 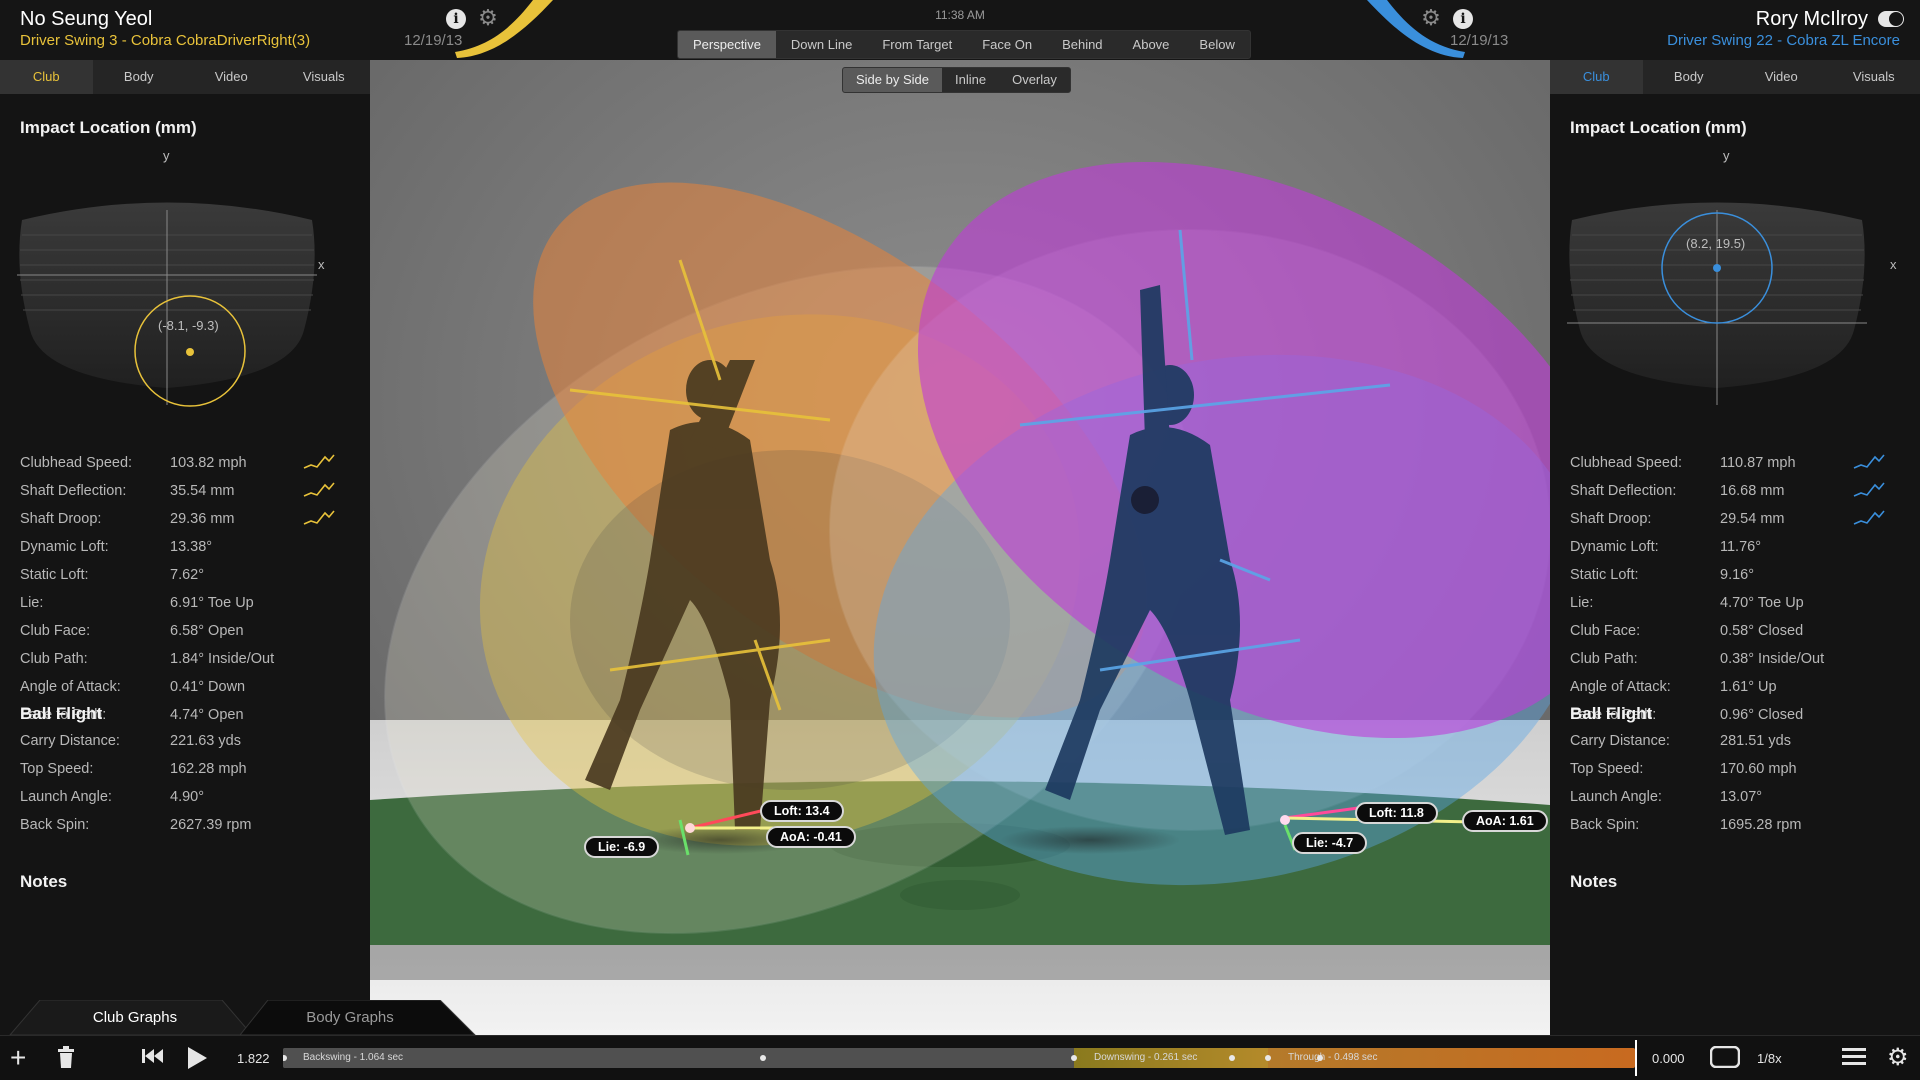 What do you see at coordinates (1605, 825) in the screenshot?
I see `metric-label: Back Spin:` at bounding box center [1605, 825].